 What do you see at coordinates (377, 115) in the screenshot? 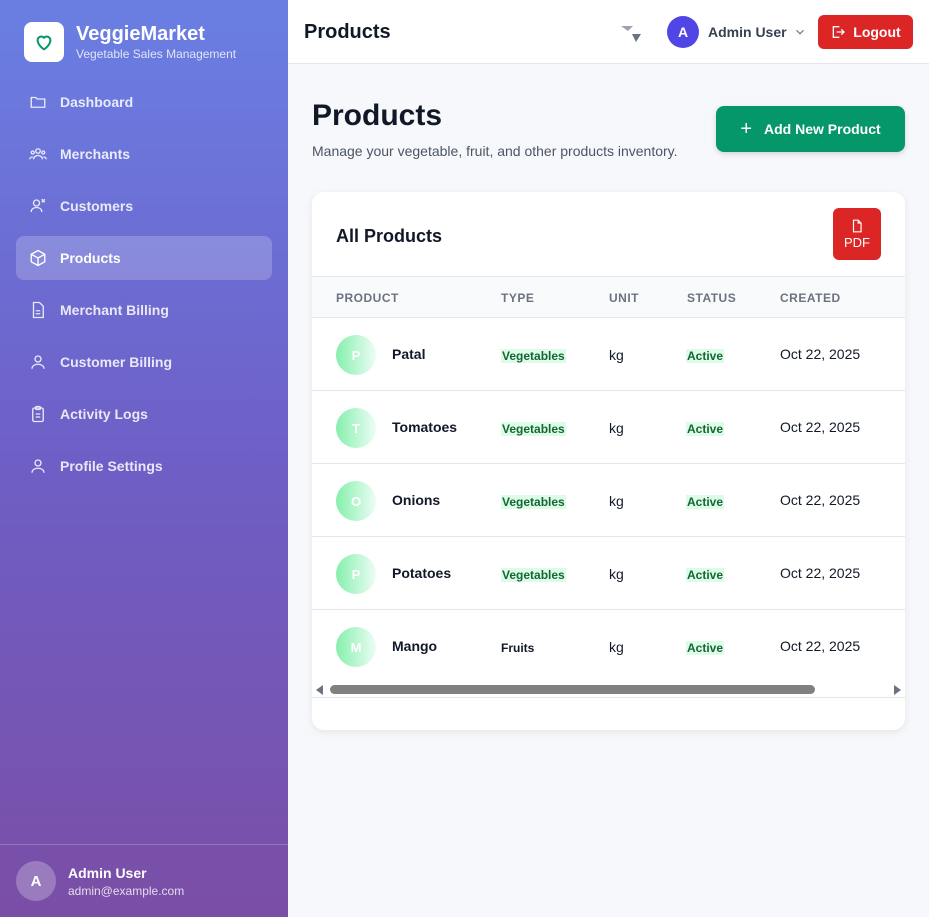
I see `page-title: Products` at bounding box center [377, 115].